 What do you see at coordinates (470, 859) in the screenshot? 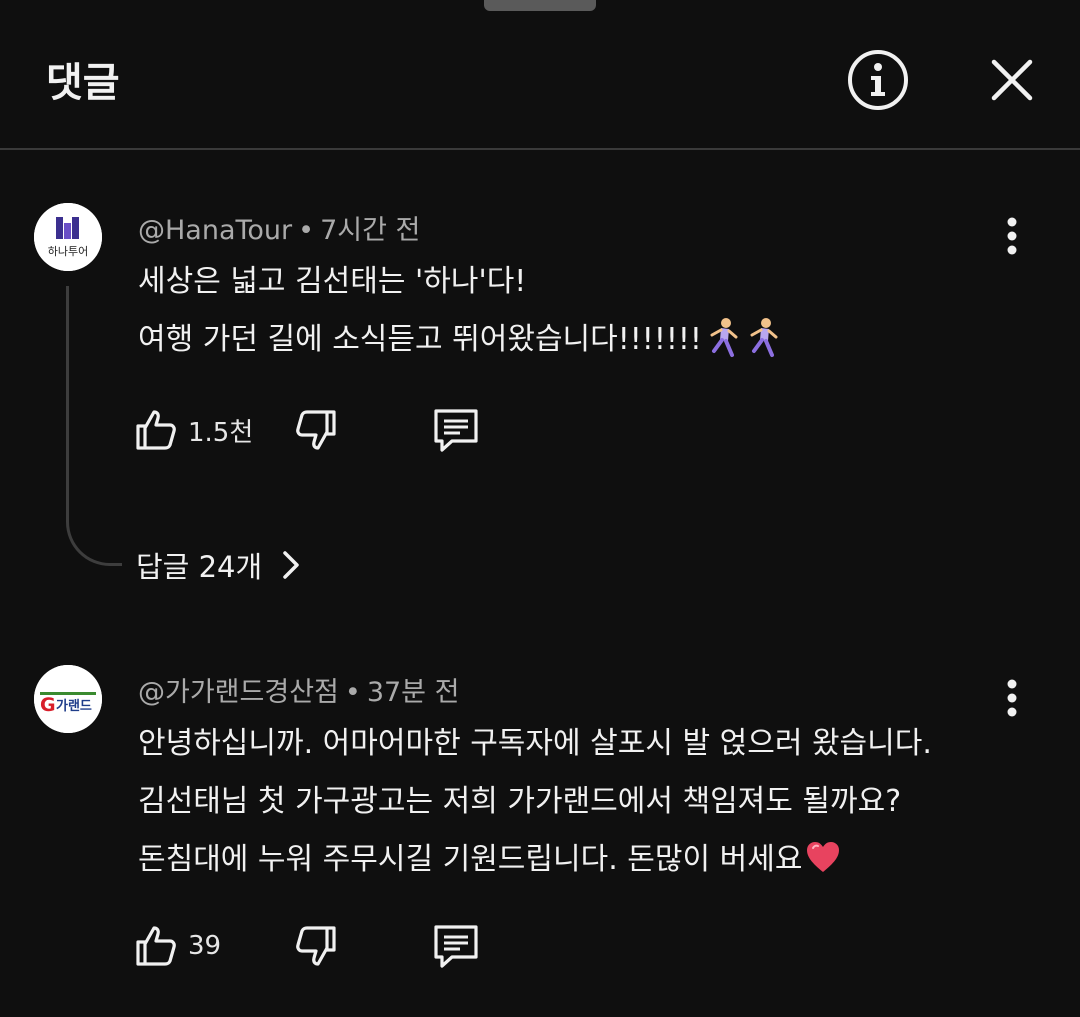
I see `comment-line: 돈침대에 누워 주무시길 기원드립니다. 돈많이 버세요` at bounding box center [470, 859].